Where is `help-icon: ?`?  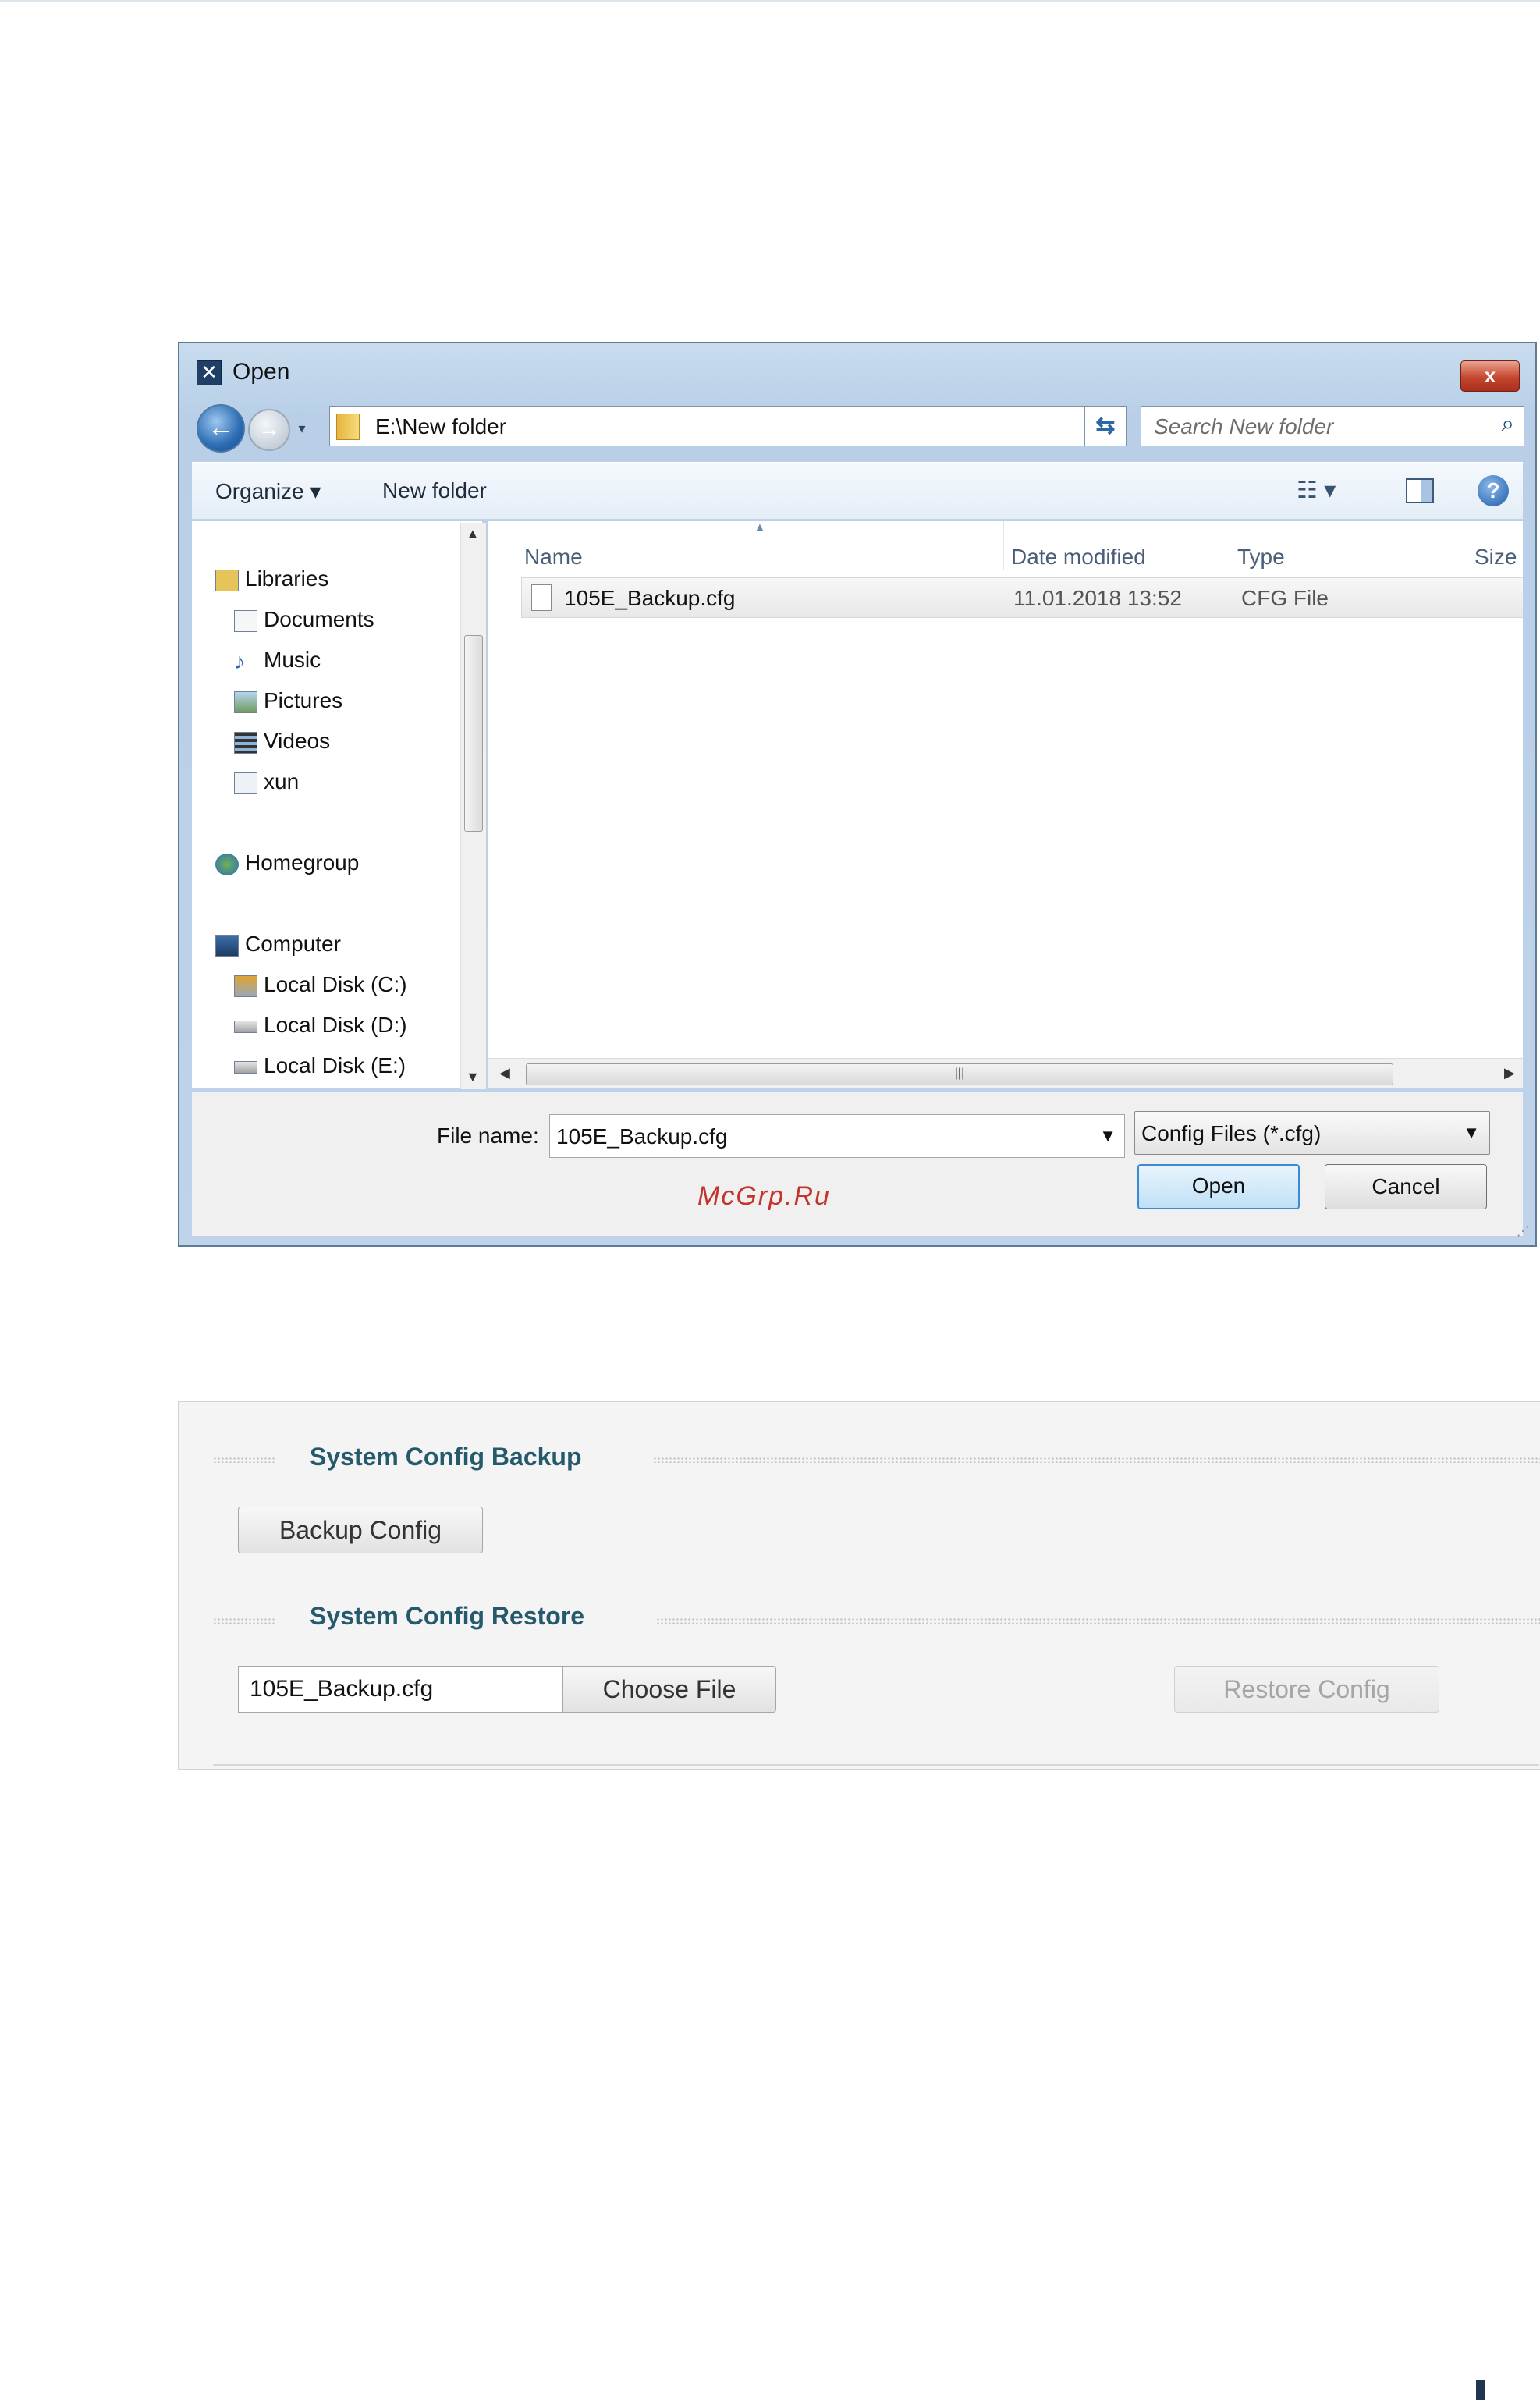 help-icon: ? is located at coordinates (1493, 490).